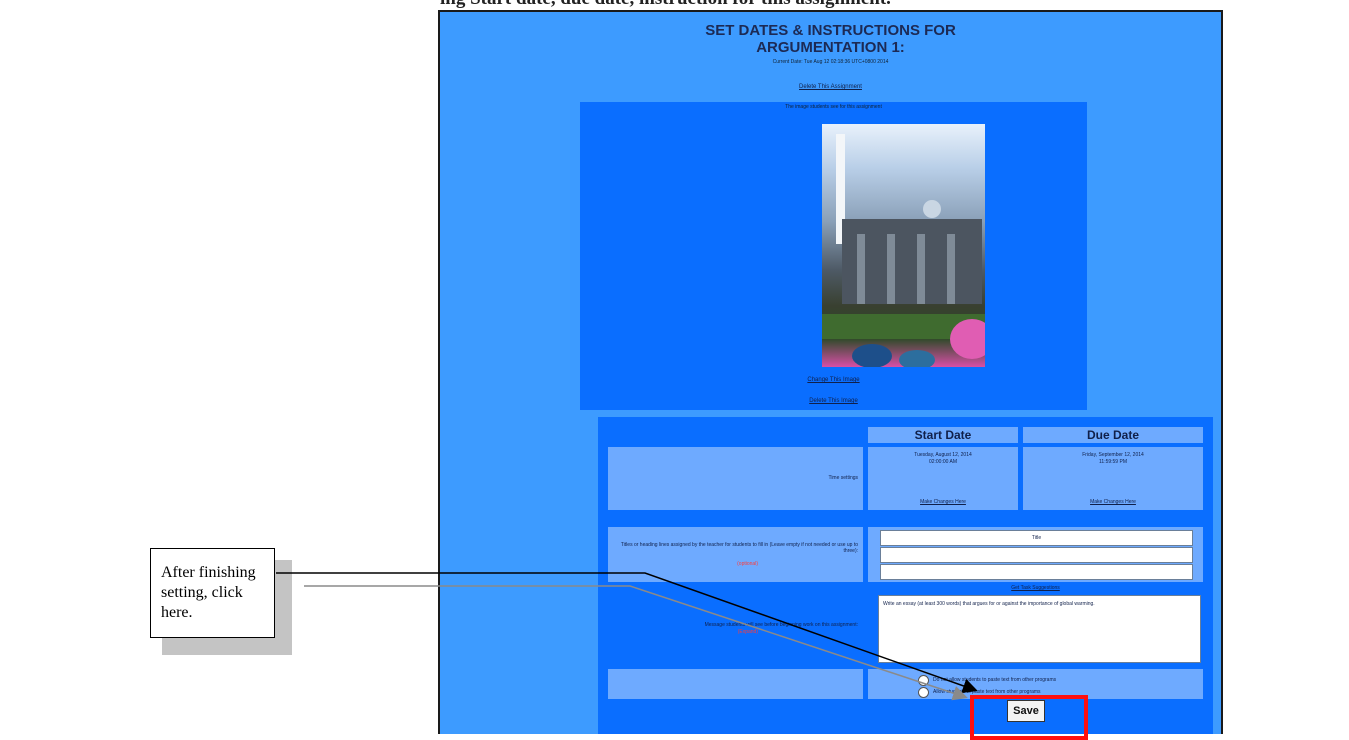 This screenshot has height=740, width=1349. I want to click on start-date-line2: 02:00:00 AM, so click(943, 462).